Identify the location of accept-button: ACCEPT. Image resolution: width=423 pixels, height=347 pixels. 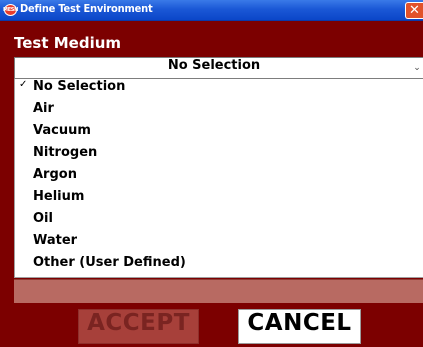
(138, 326).